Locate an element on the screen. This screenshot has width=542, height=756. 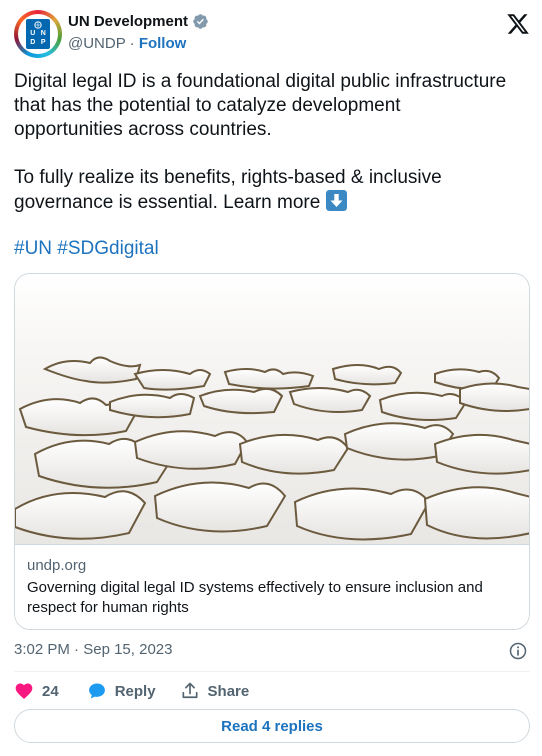
hashtag-sdgdigital: #SDGdigital is located at coordinates (107, 248).